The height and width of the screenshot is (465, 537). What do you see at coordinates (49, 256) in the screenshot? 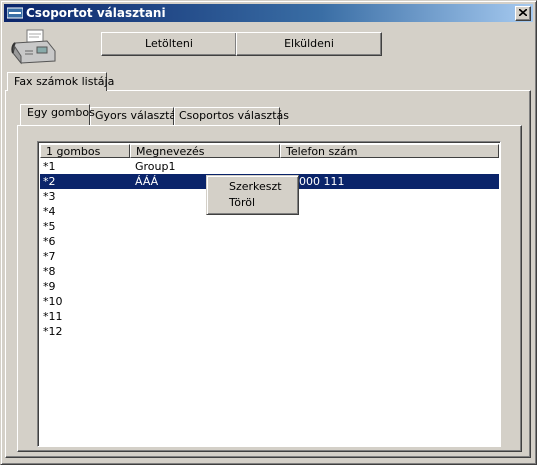
I see `row-key: *7` at bounding box center [49, 256].